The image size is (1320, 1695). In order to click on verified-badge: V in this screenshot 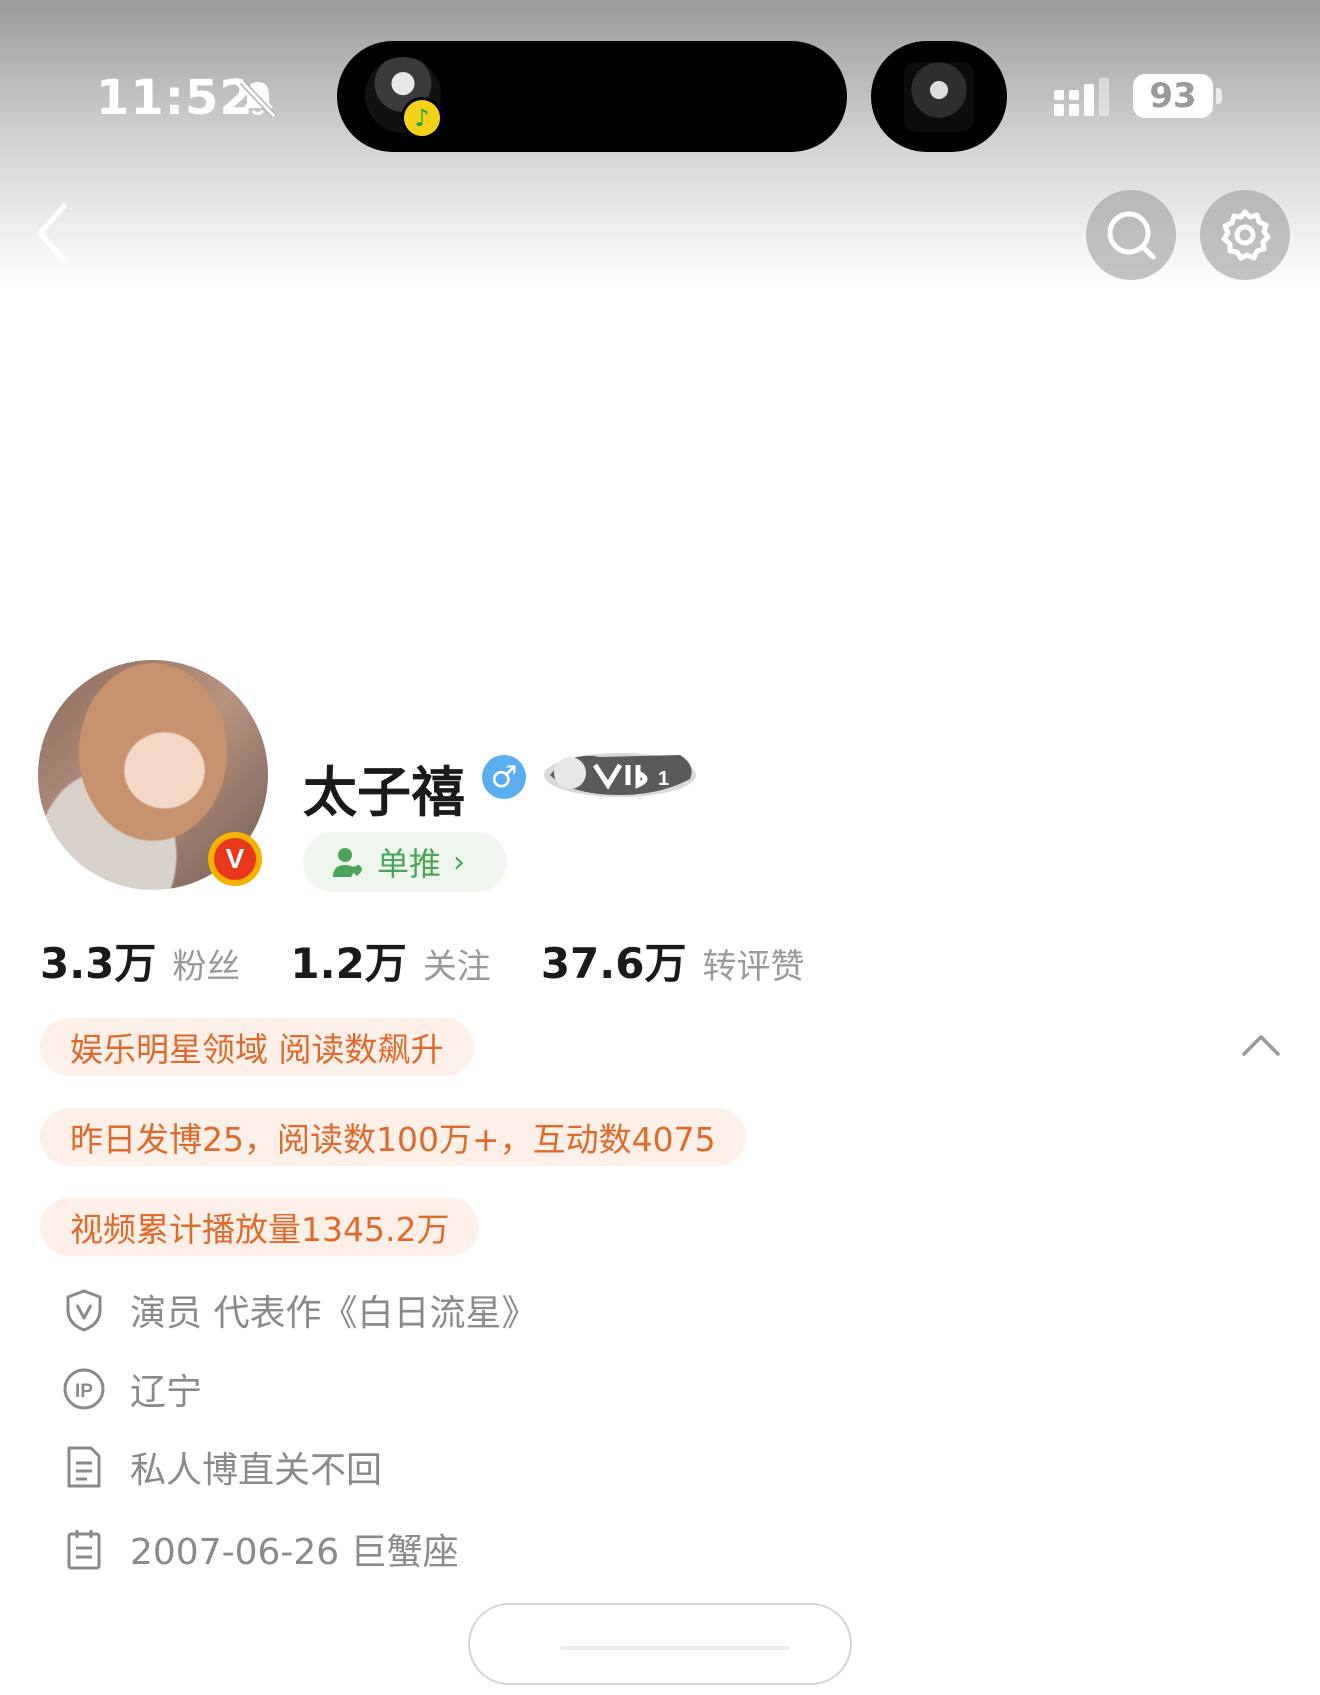, I will do `click(235, 859)`.